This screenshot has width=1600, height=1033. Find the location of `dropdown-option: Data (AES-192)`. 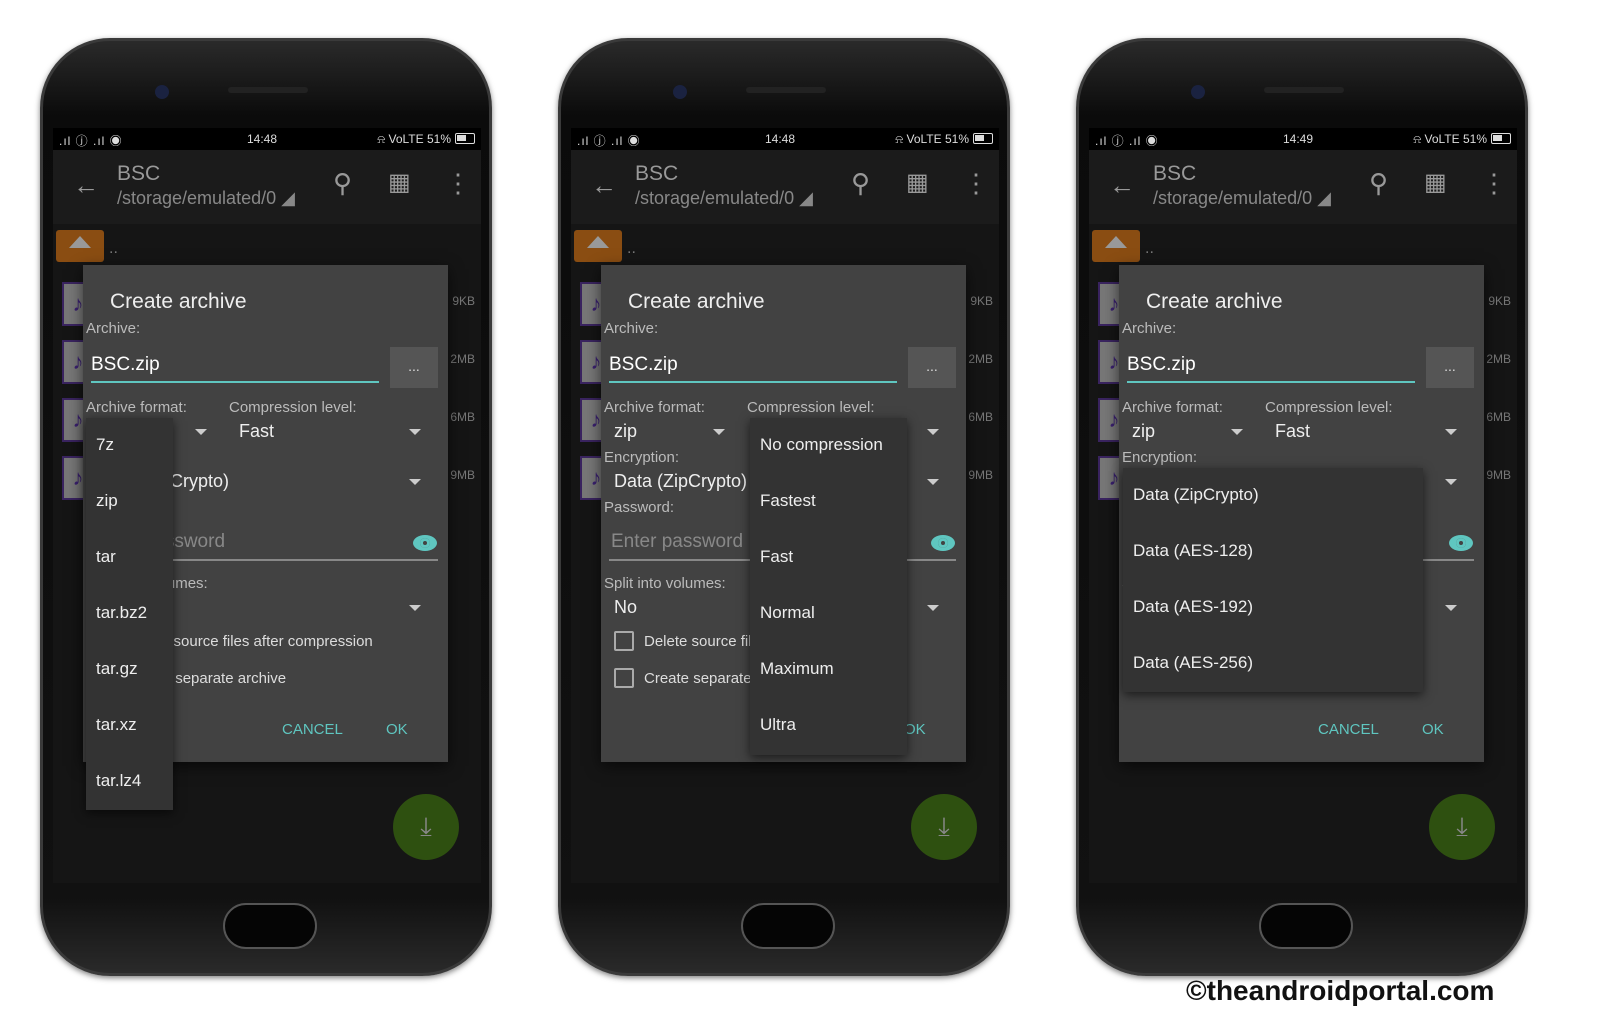

dropdown-option: Data (AES-192) is located at coordinates (1193, 607).